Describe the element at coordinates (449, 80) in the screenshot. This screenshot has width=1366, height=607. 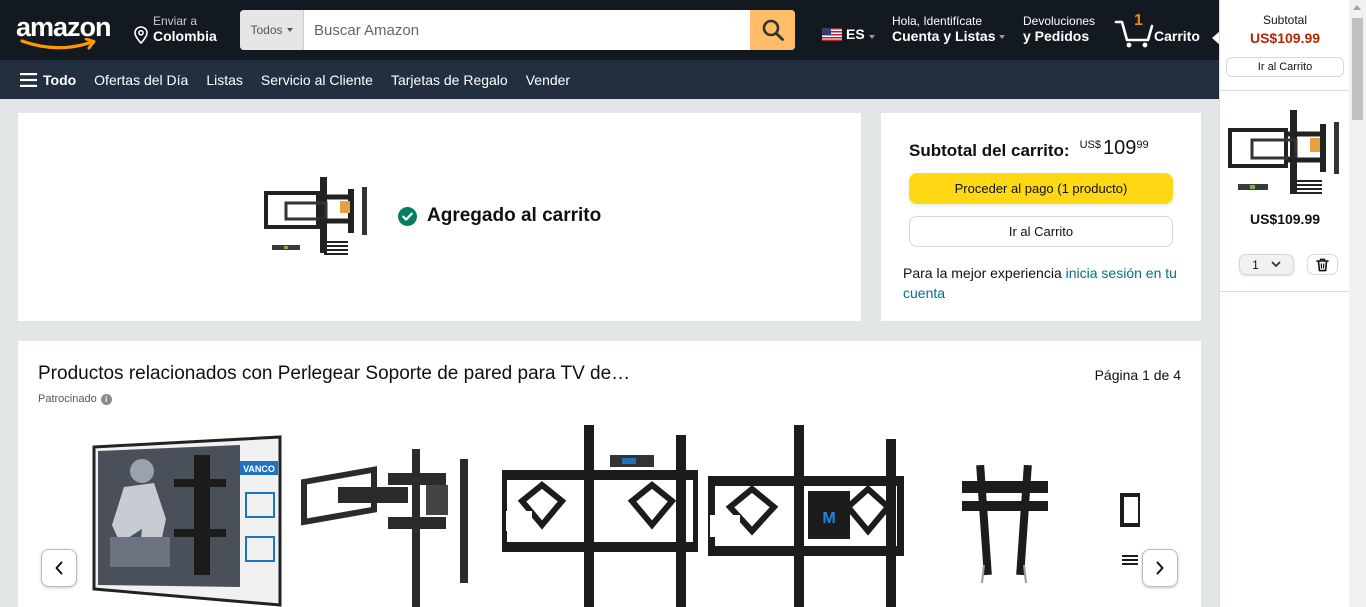
I see `subnav-link-gift-cards: Tarjetas de Regalo` at that location.